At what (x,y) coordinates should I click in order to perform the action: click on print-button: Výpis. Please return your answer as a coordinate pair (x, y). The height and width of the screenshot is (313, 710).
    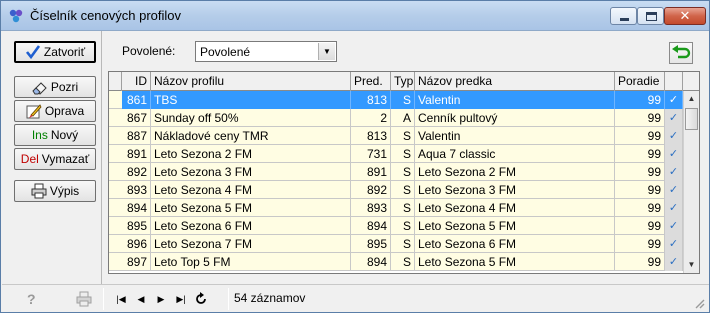
    Looking at the image, I should click on (55, 191).